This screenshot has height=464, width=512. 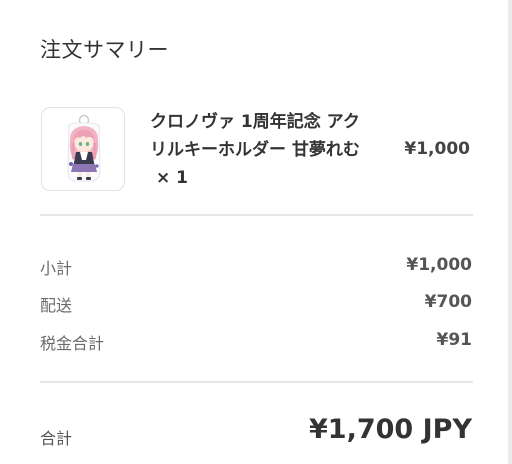 What do you see at coordinates (56, 305) in the screenshot?
I see `shipping-label: 配送` at bounding box center [56, 305].